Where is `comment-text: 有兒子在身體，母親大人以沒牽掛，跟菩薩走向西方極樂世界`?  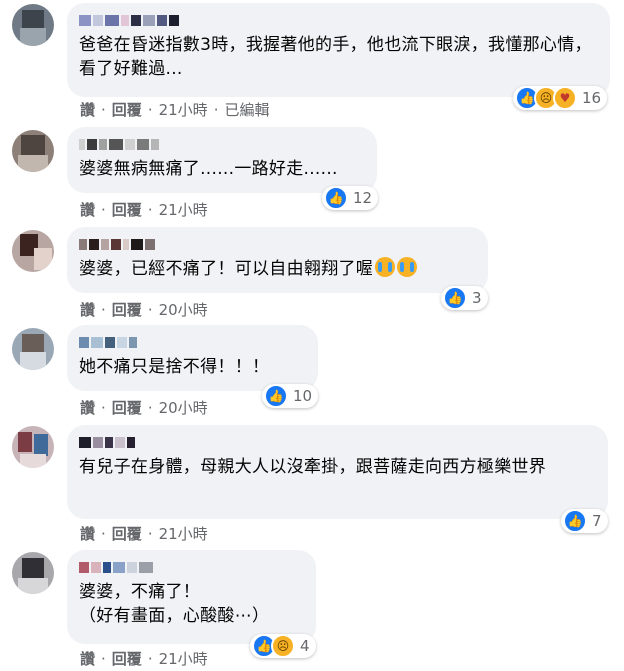 comment-text: 有兒子在身體，母親大人以沒牽掛，跟菩薩走向西方極樂世界 is located at coordinates (313, 467).